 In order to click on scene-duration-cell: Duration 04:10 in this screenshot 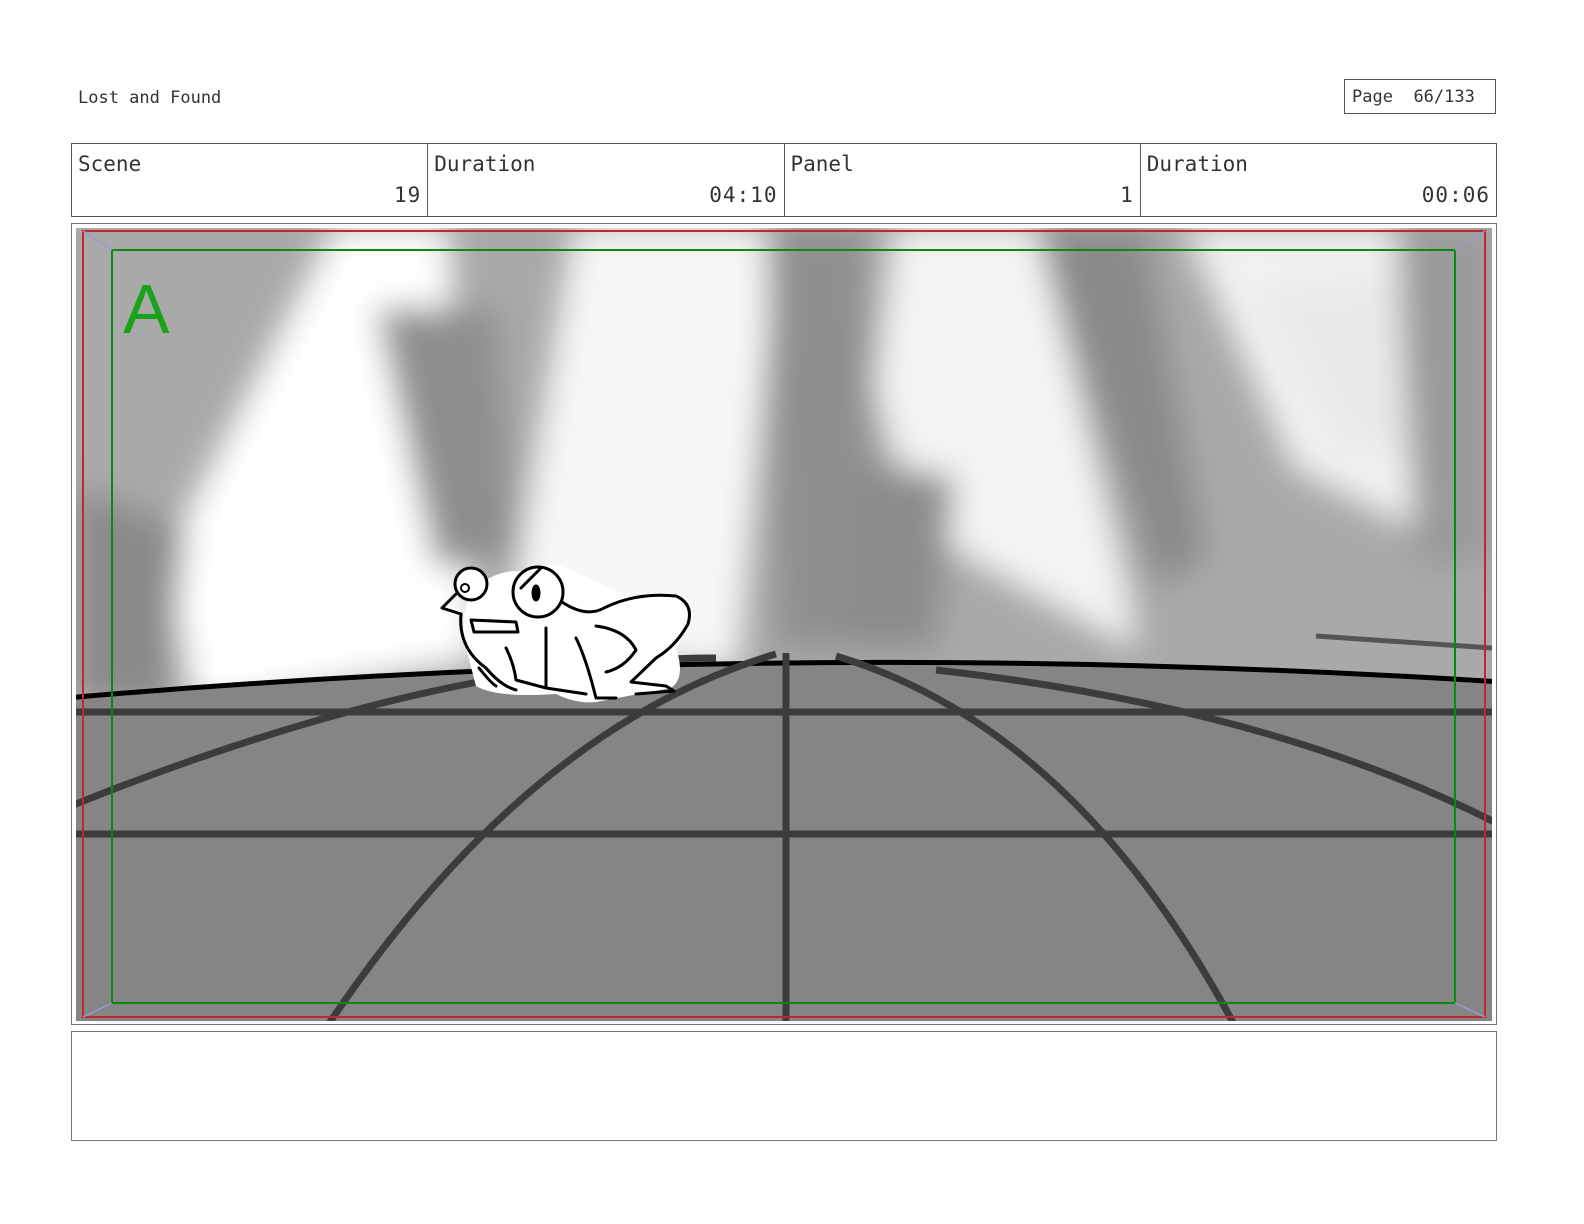, I will do `click(606, 180)`.